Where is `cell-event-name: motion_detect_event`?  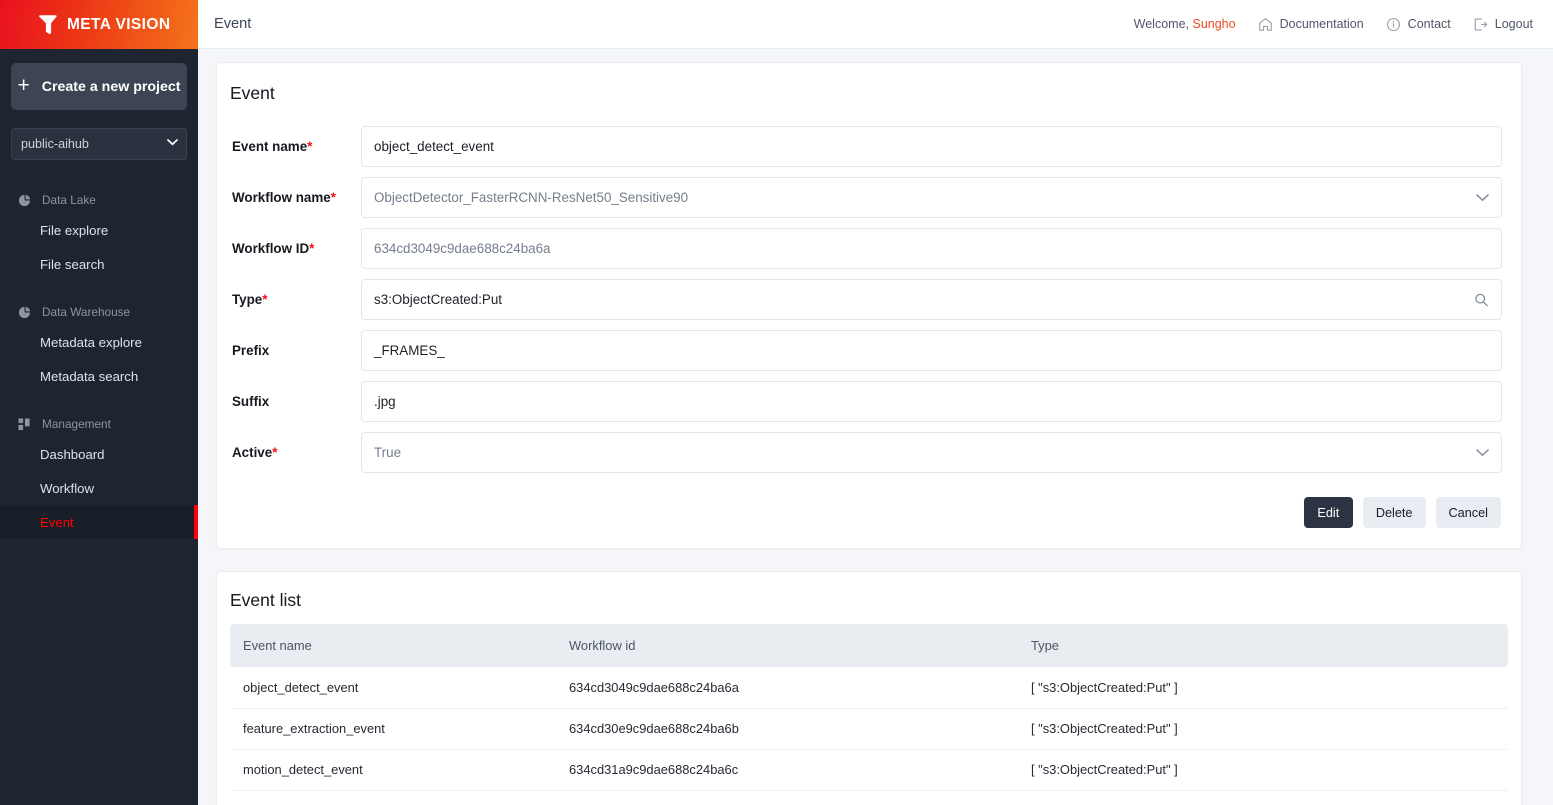
cell-event-name: motion_detect_event is located at coordinates (393, 770).